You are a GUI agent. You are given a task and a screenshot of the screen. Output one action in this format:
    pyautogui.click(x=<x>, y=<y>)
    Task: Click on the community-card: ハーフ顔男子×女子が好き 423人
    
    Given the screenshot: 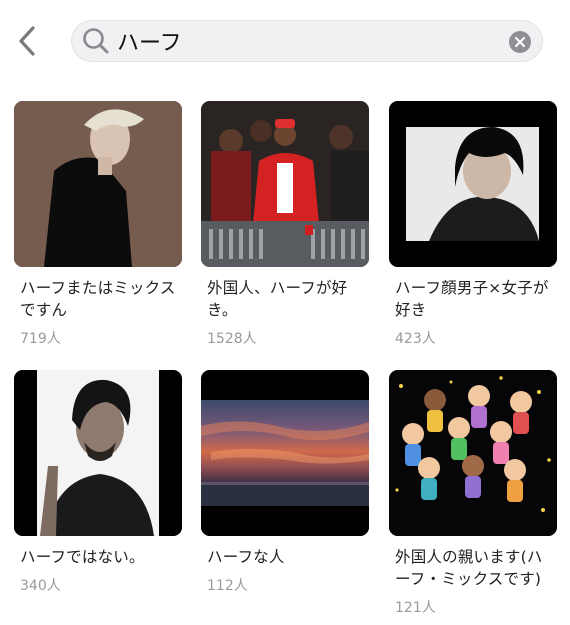 What is the action you would take?
    pyautogui.click(x=473, y=224)
    